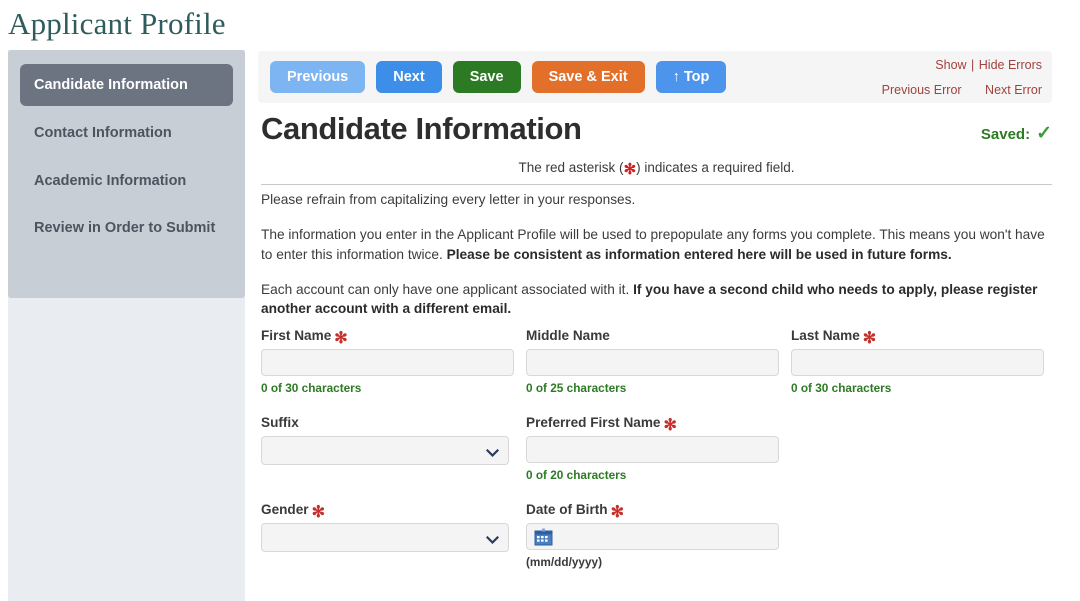 This screenshot has height=601, width=1080. Describe the element at coordinates (921, 448) in the screenshot. I see `field-row2-empty` at that location.